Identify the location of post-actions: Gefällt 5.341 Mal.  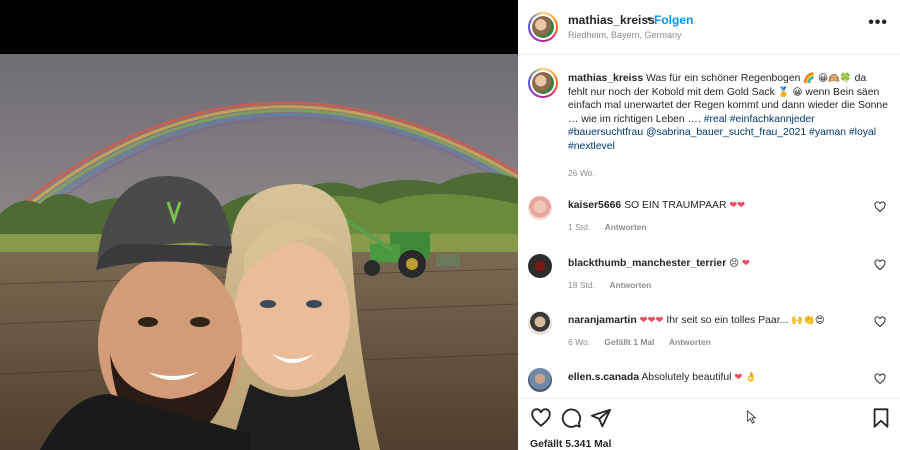
(709, 424).